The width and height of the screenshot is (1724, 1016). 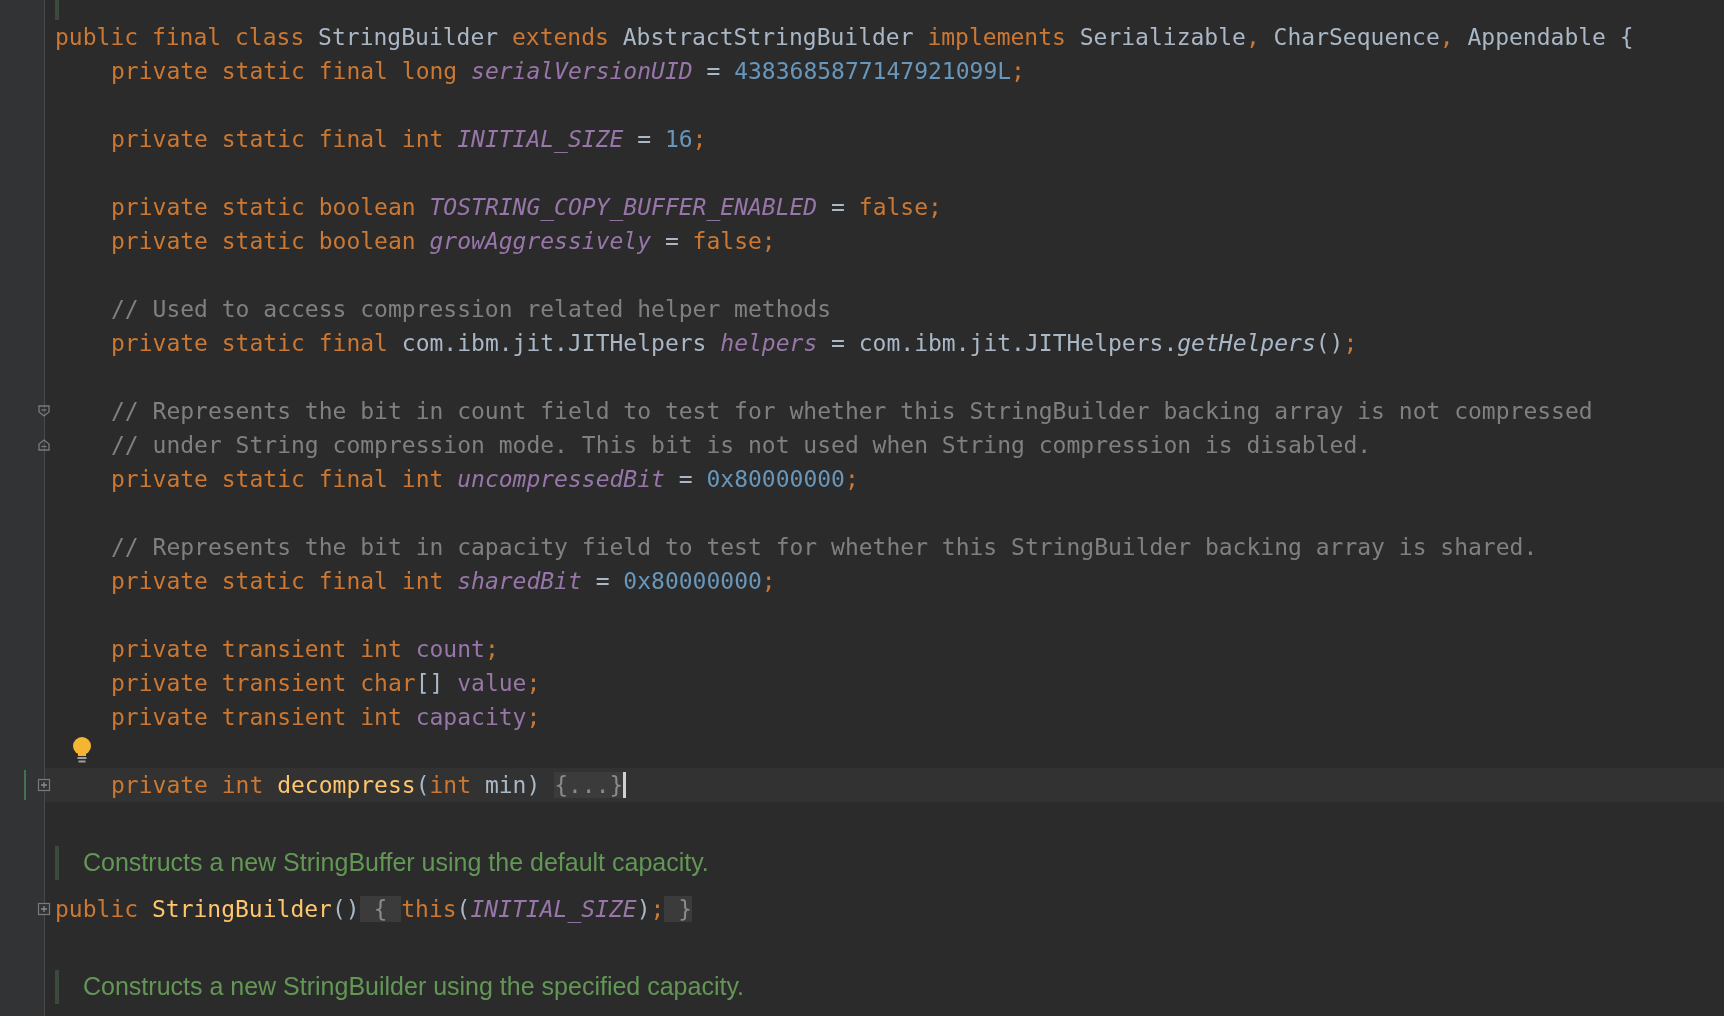 I want to click on code-line: private static final com.ibm.jit.JITHelpers helpers = com.ibm.jit.JITHelpers.getHelpers();, so click(x=734, y=342).